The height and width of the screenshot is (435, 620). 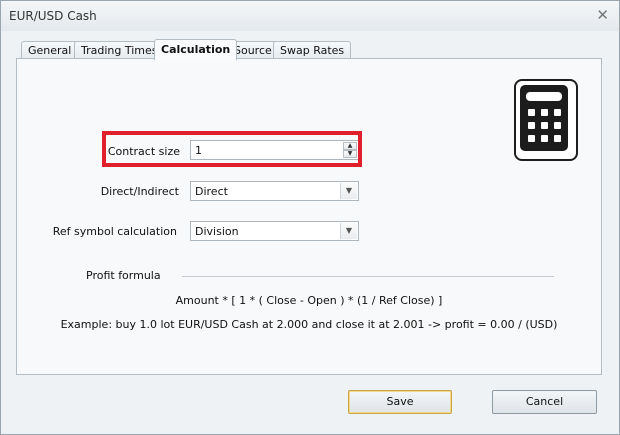 I want to click on ref-symbol-calc-label: Ref symbol calculation, so click(x=114, y=231).